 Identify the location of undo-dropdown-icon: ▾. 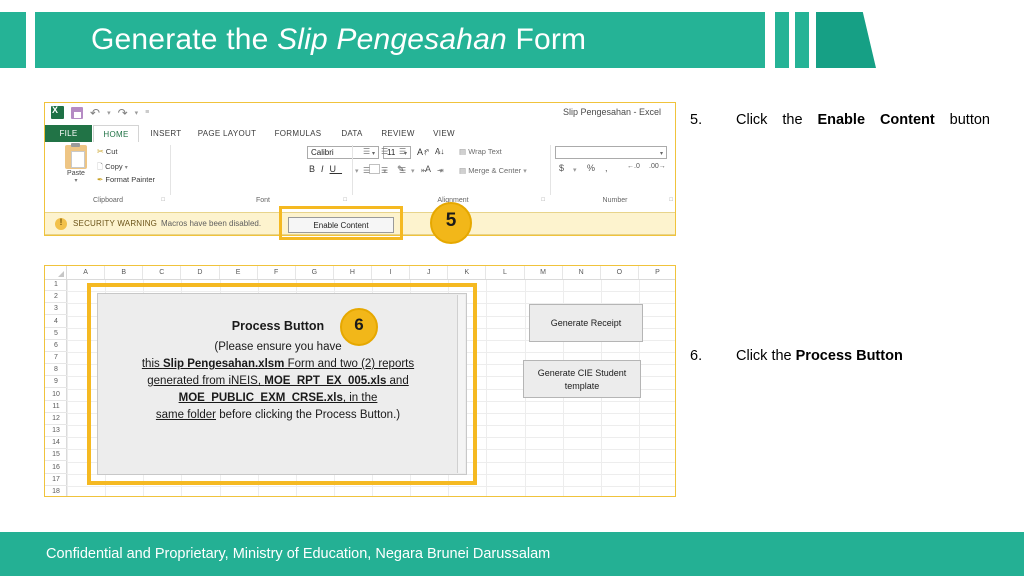
(109, 113).